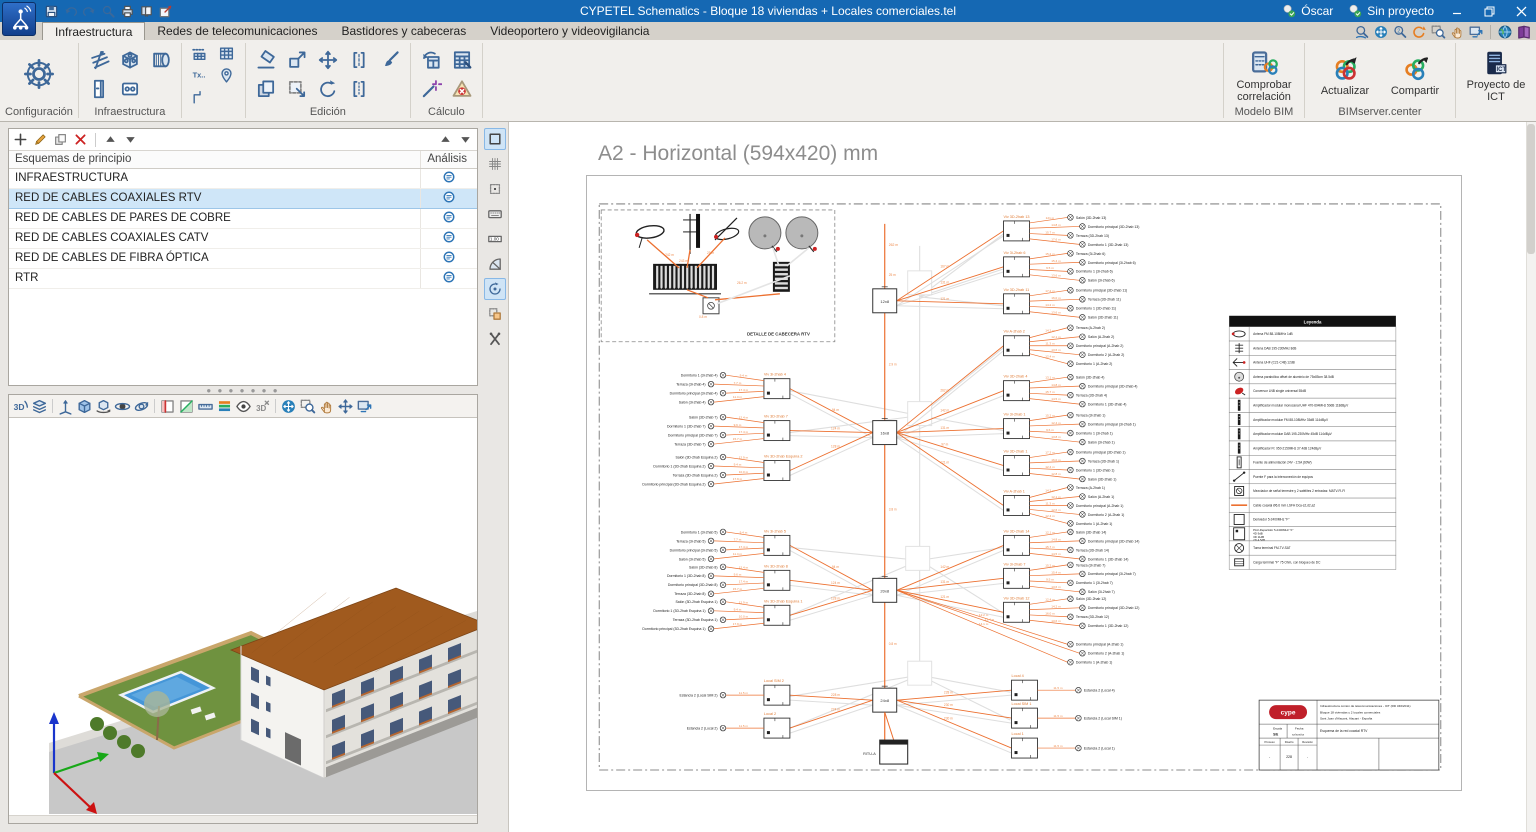 The width and height of the screenshot is (1536, 832). Describe the element at coordinates (99, 60) in the screenshot. I see `antenna-button` at that location.